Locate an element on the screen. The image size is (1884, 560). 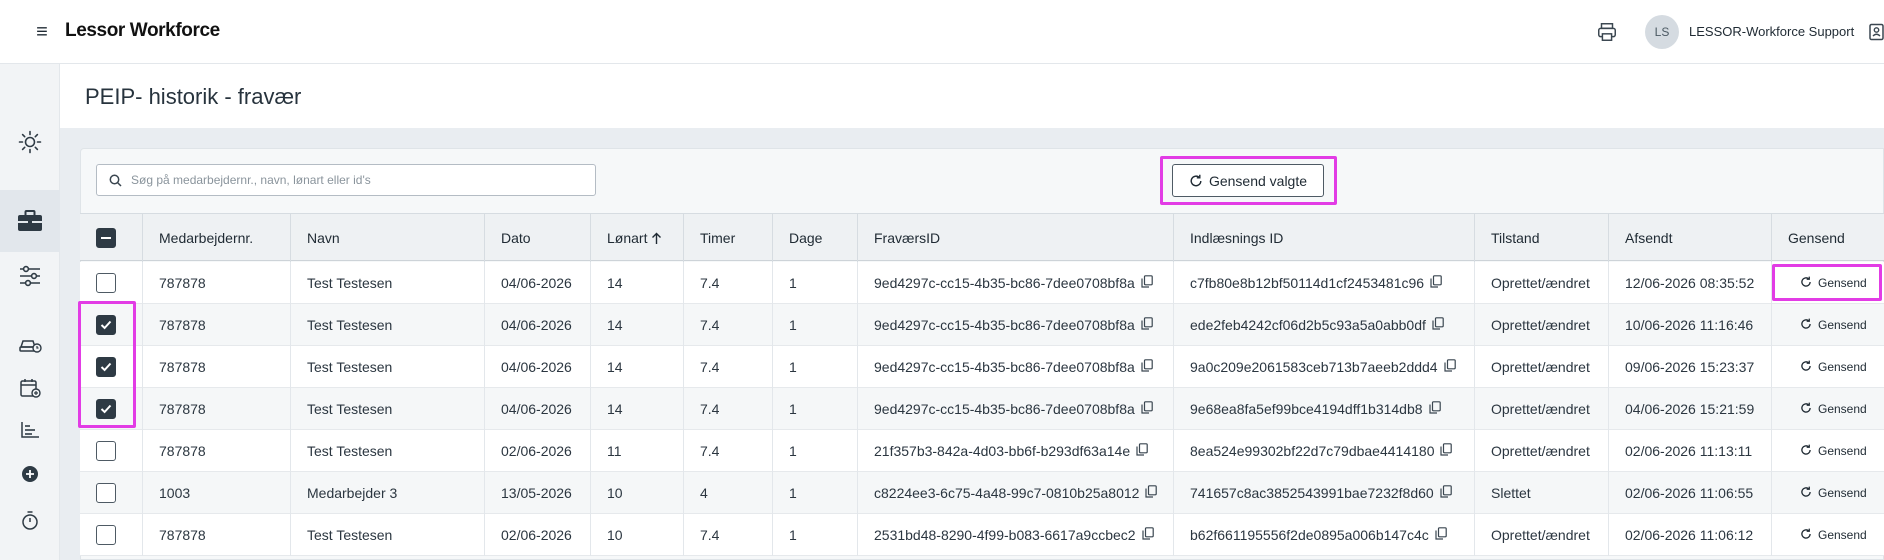
cell-state-text: Oprettet/ændret is located at coordinates (1540, 409).